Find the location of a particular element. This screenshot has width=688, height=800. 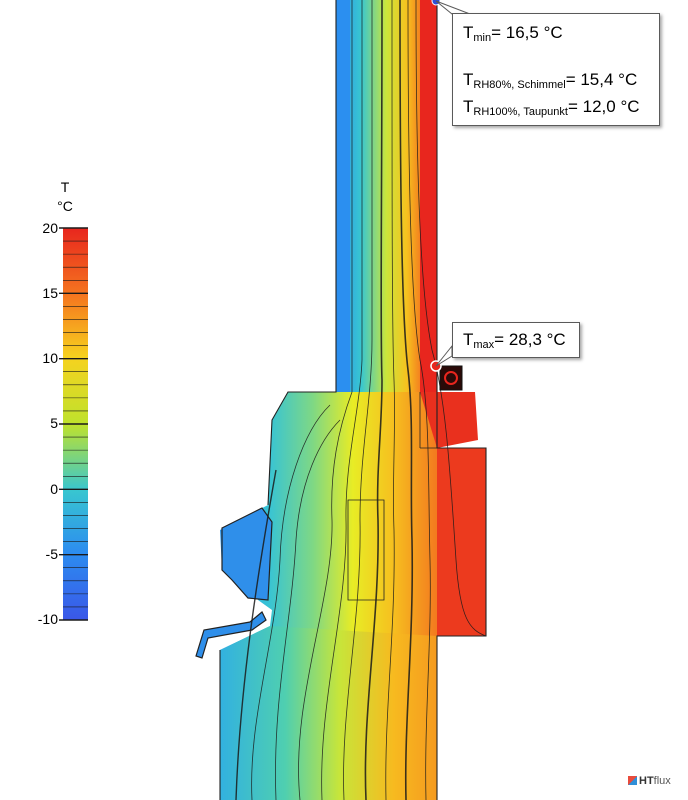

upper-wall is located at coordinates (386, 196).